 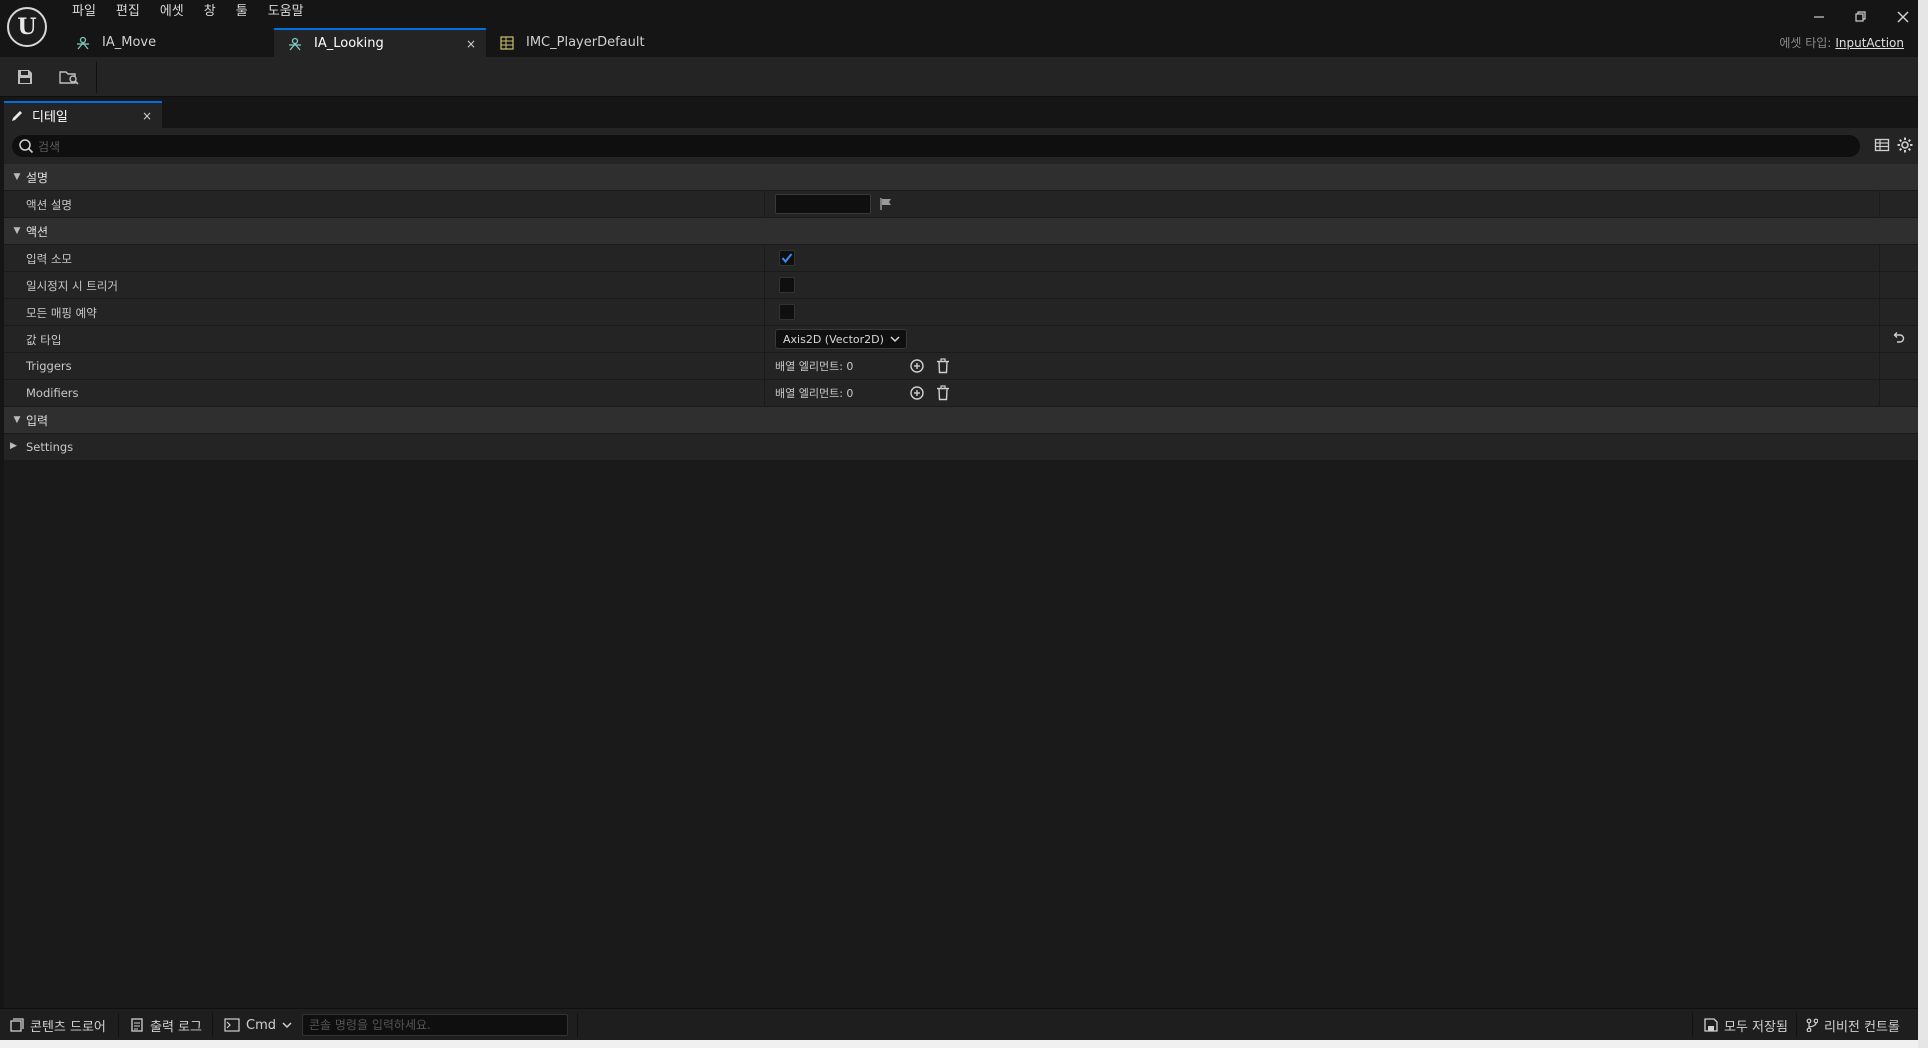 I want to click on property-matrix-icon, so click(x=1882, y=146).